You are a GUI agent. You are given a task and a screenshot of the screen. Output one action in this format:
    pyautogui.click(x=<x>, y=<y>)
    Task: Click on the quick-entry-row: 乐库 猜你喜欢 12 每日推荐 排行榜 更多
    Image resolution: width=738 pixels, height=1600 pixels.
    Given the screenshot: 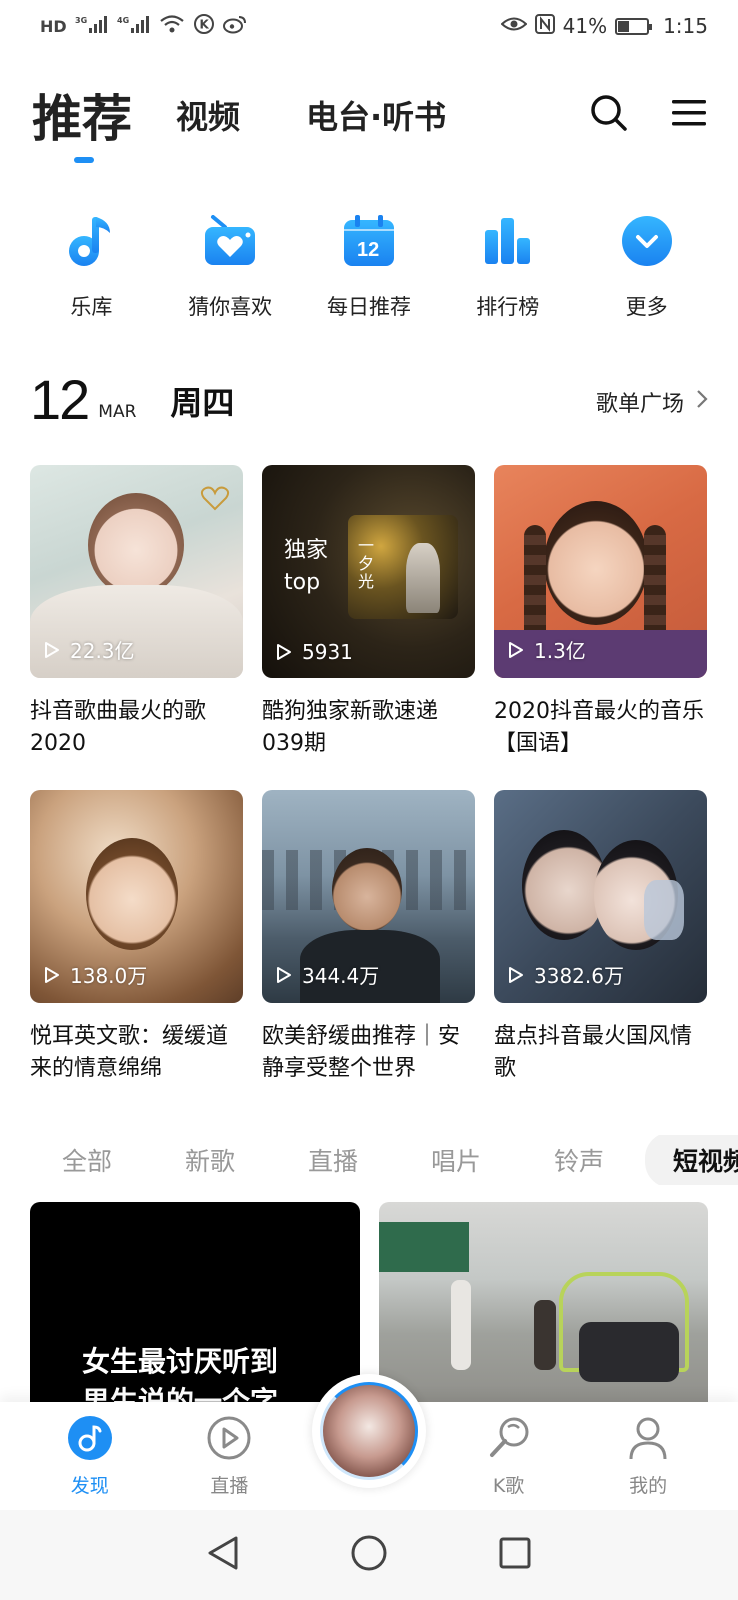 What is the action you would take?
    pyautogui.click(x=369, y=268)
    